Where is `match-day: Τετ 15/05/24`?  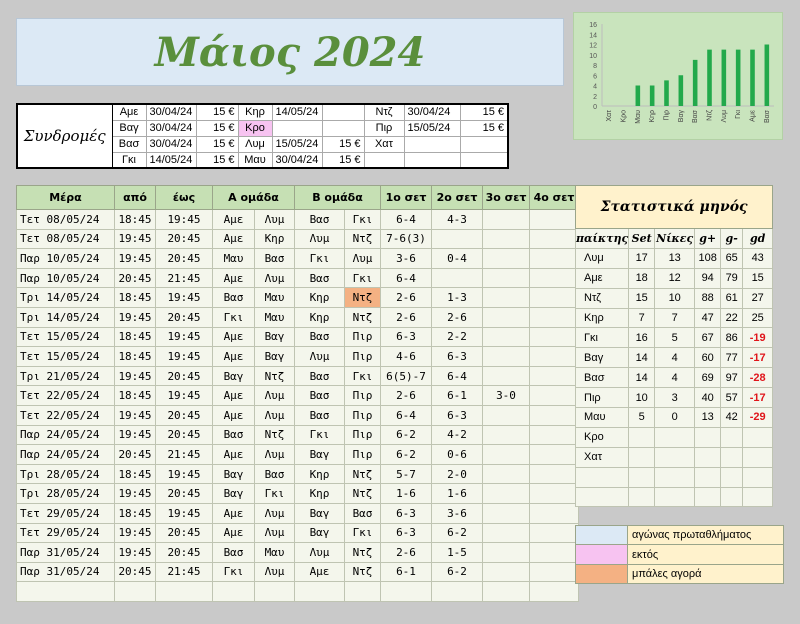 match-day: Τετ 15/05/24 is located at coordinates (65, 356).